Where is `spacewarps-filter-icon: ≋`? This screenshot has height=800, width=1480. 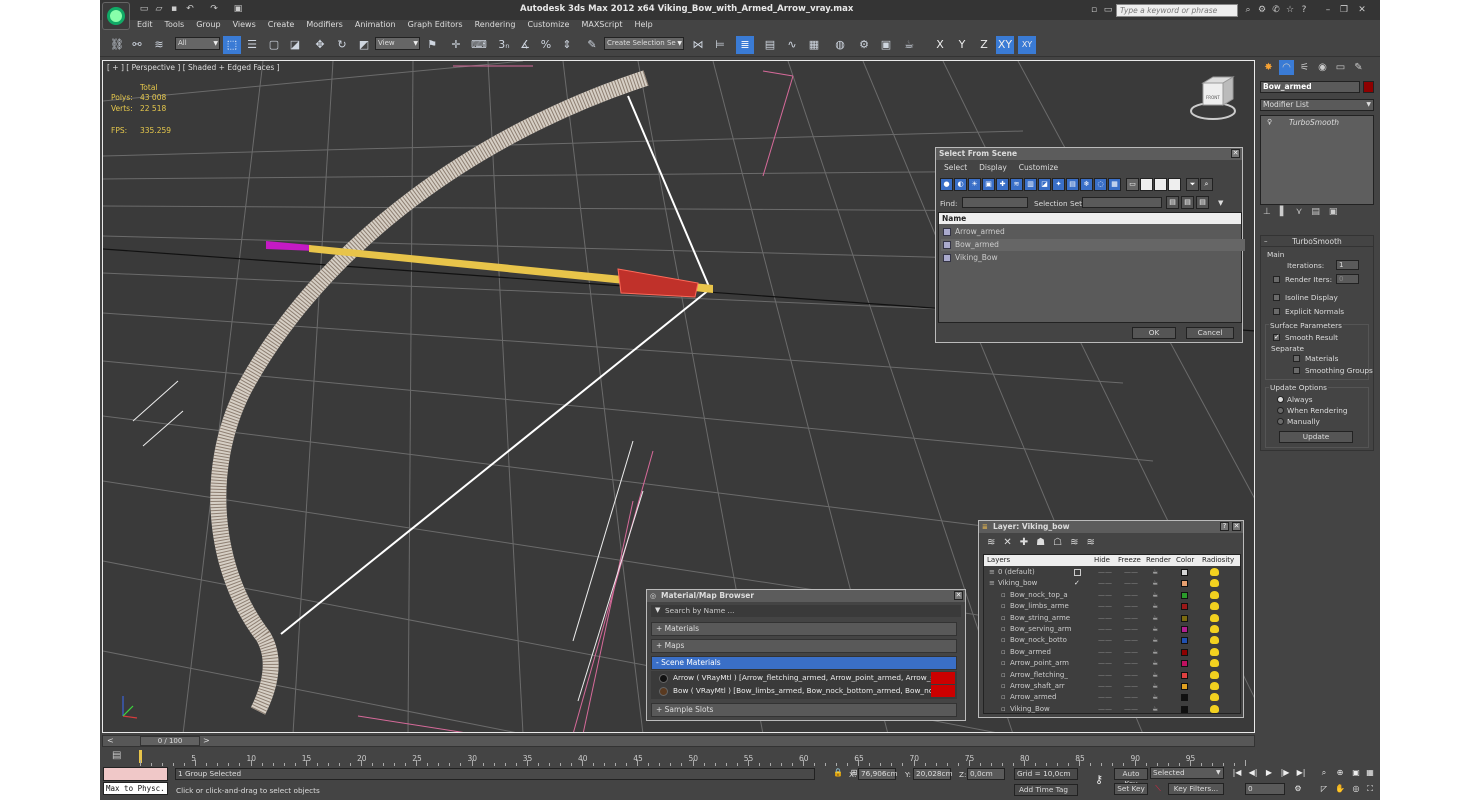
spacewarps-filter-icon: ≋ is located at coordinates (1016, 184).